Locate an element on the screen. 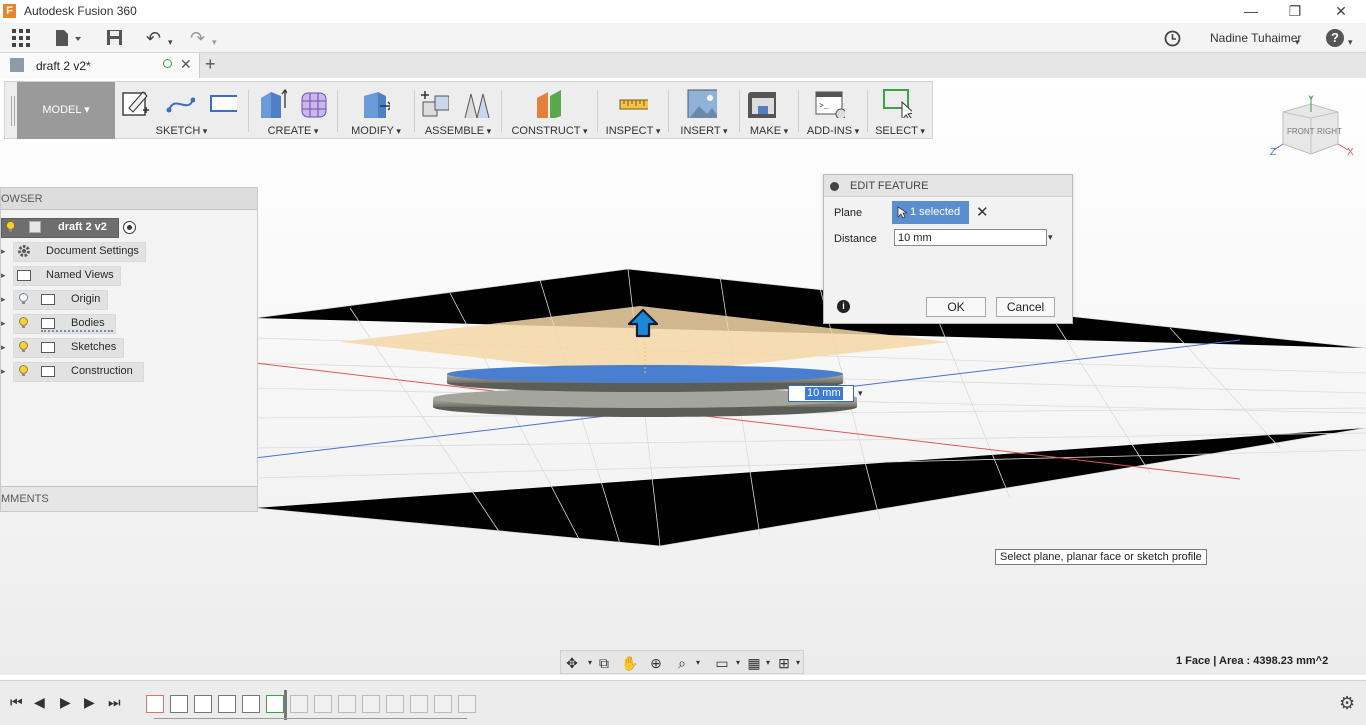 This screenshot has width=1366, height=725. measure-icon is located at coordinates (633, 103).